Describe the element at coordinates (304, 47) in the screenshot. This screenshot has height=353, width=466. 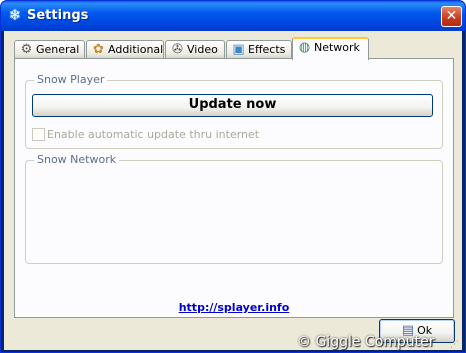
I see `globe-icon: ◍` at that location.